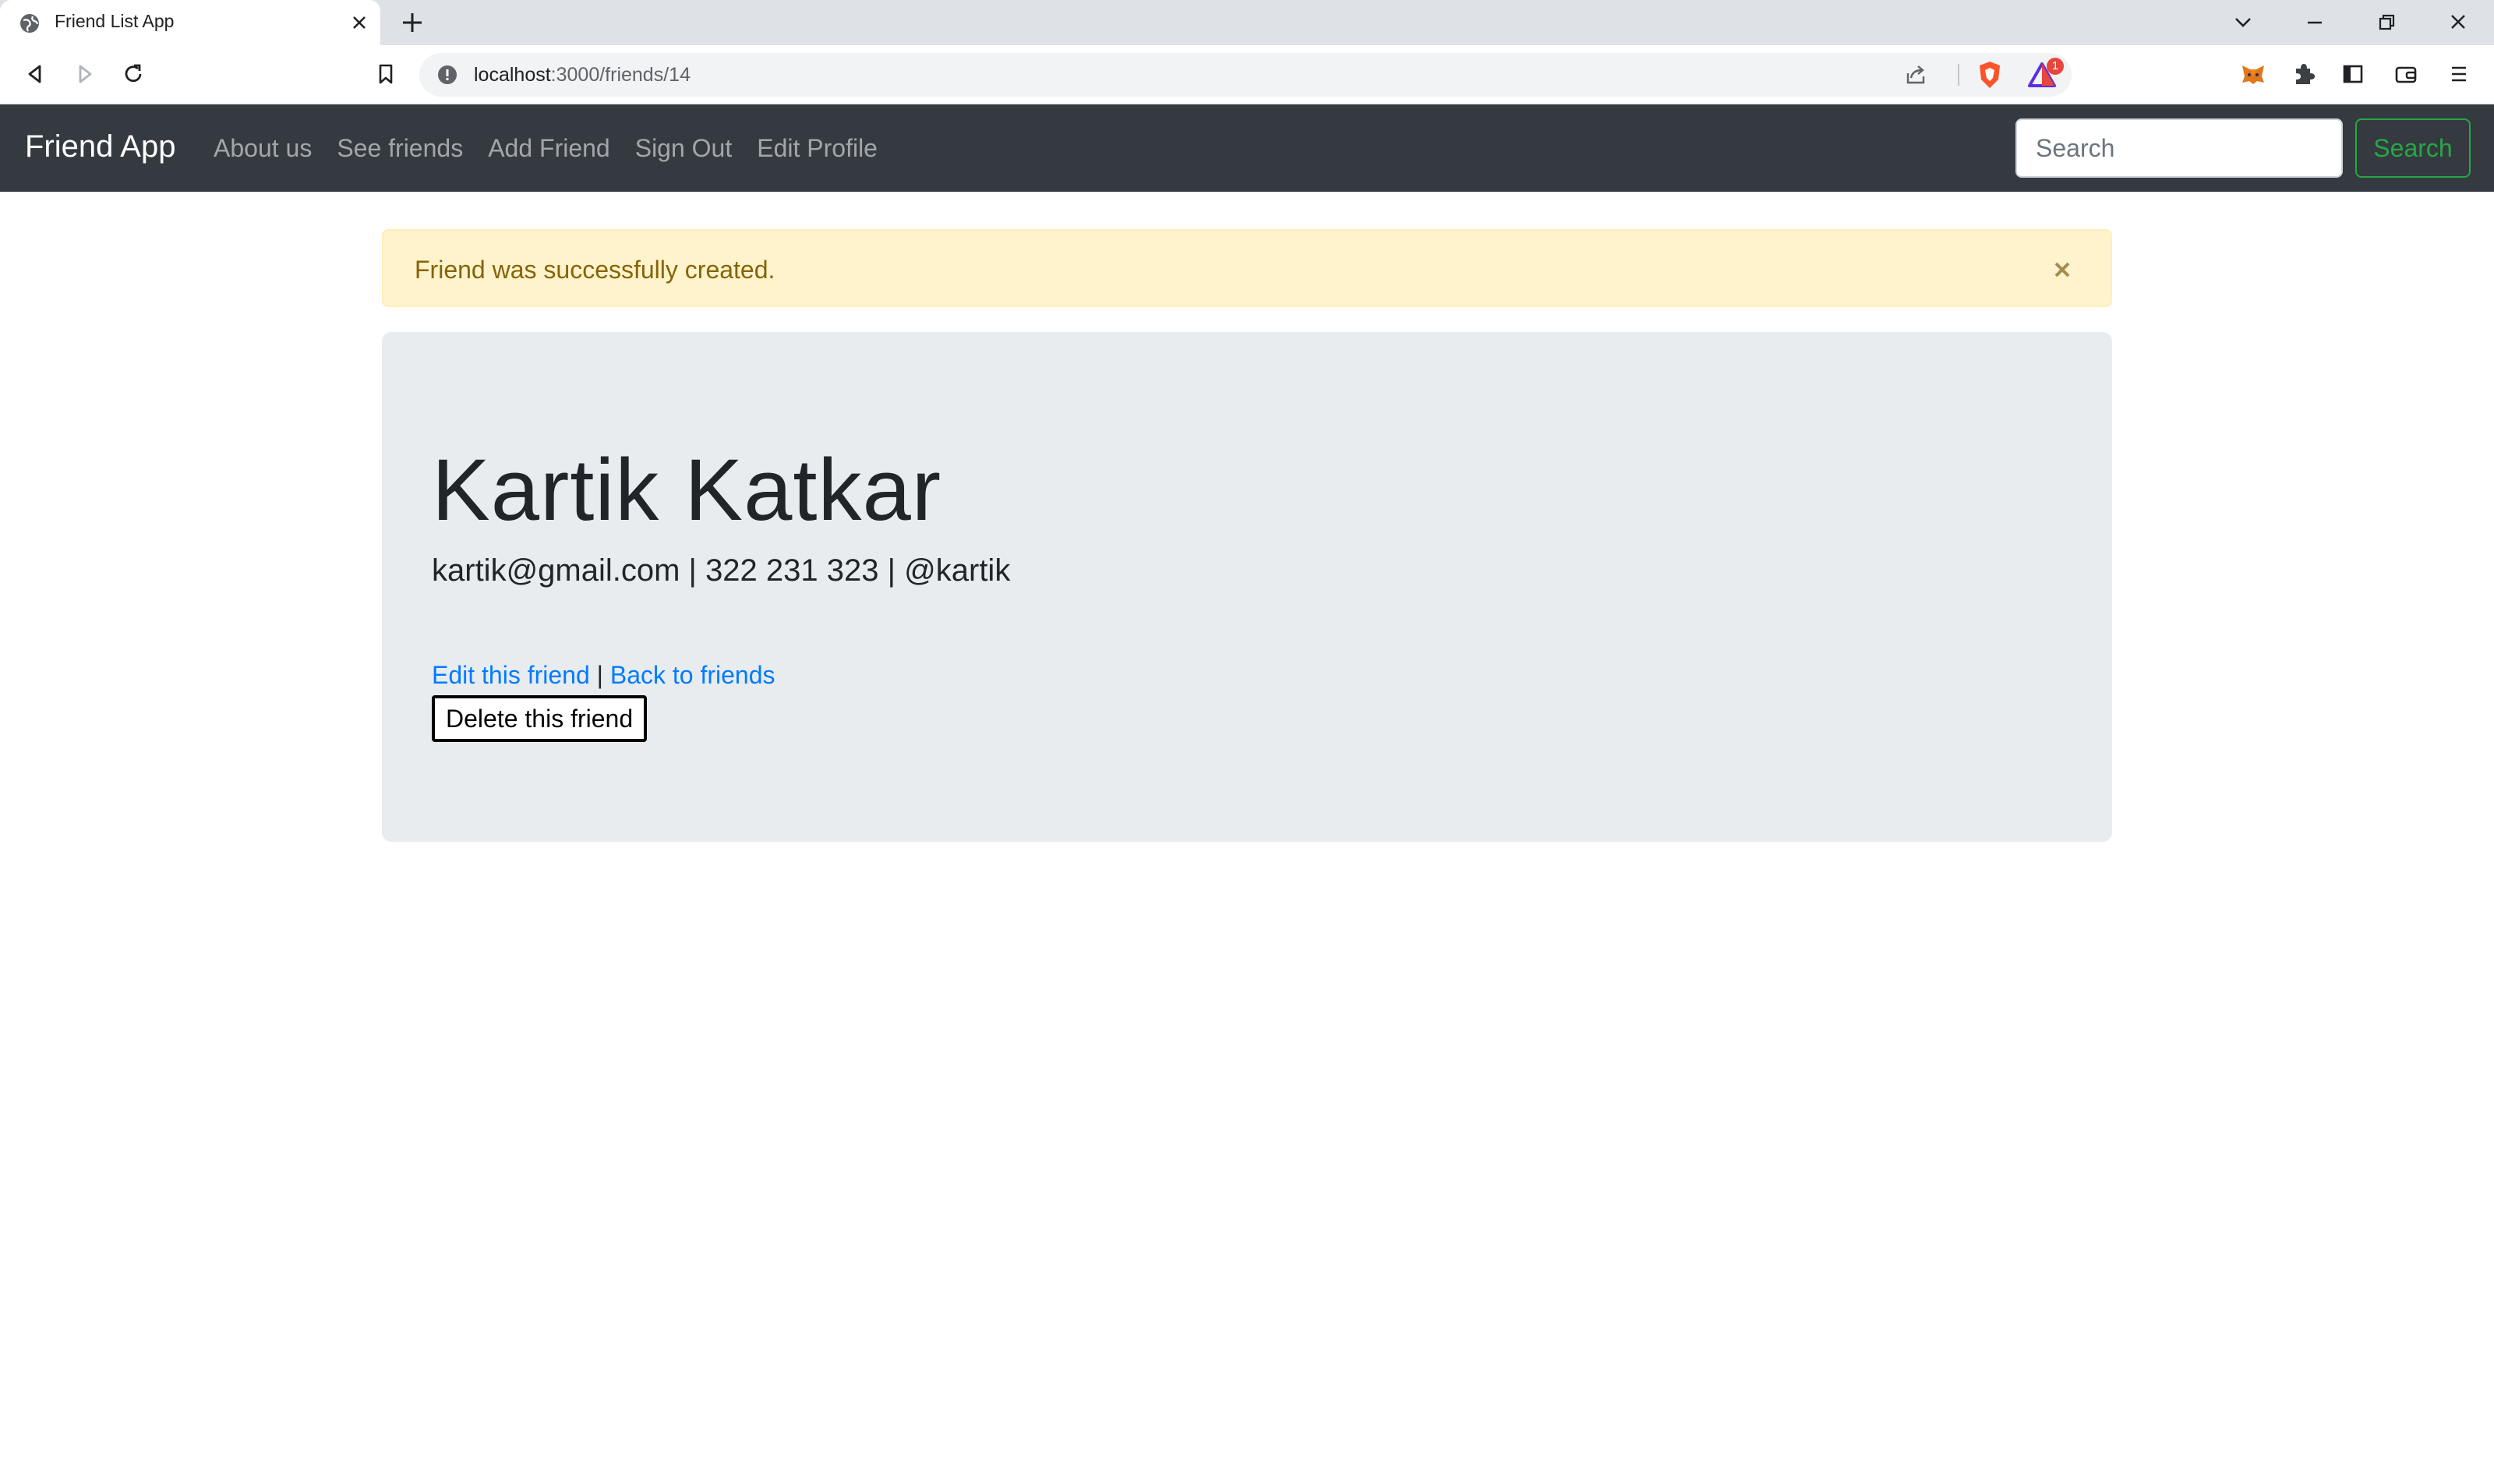 This screenshot has height=1484, width=2494. Describe the element at coordinates (2062, 270) in the screenshot. I see `close-alert-icon` at that location.